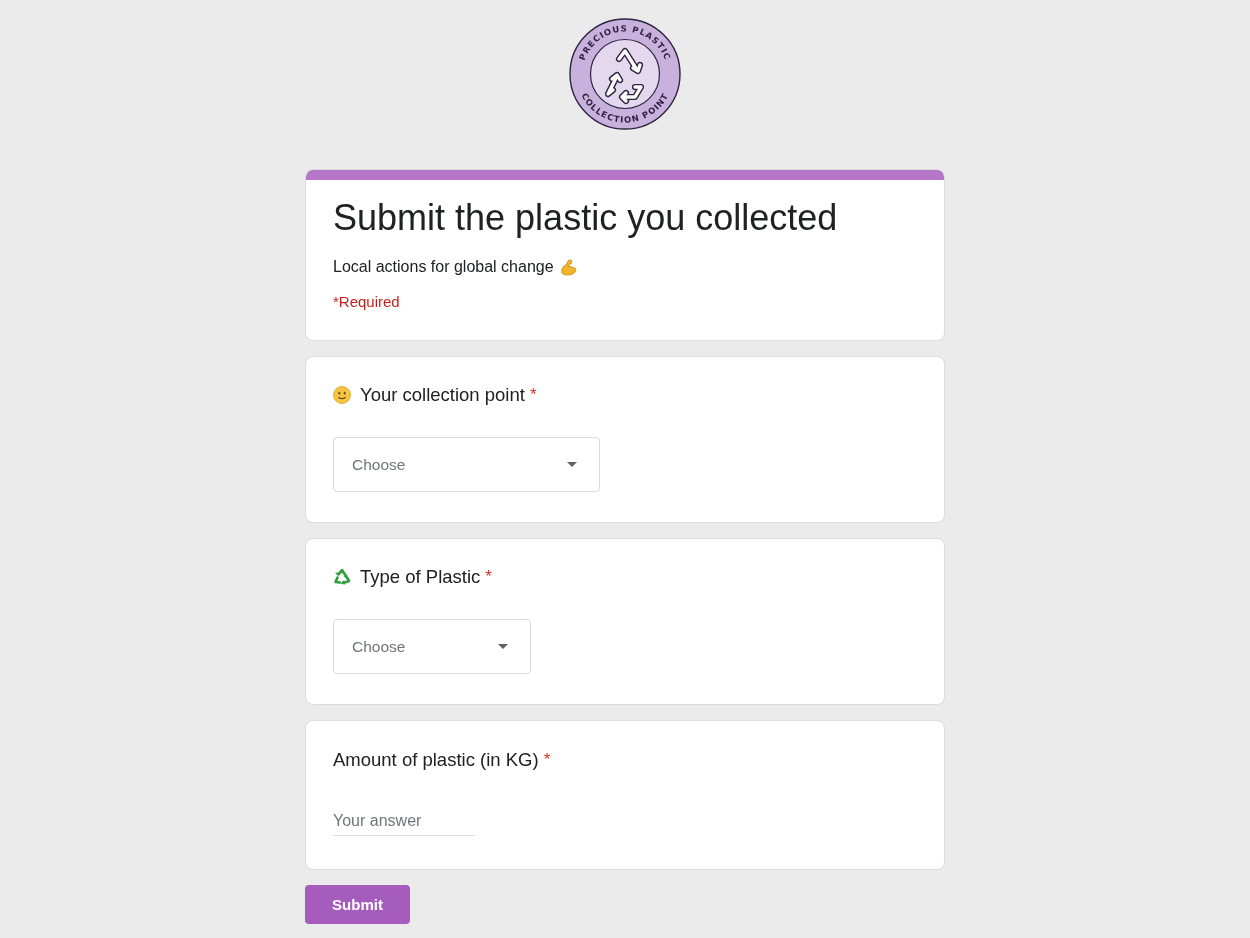 The height and width of the screenshot is (938, 1250). I want to click on answer-field: Your answer, so click(404, 821).